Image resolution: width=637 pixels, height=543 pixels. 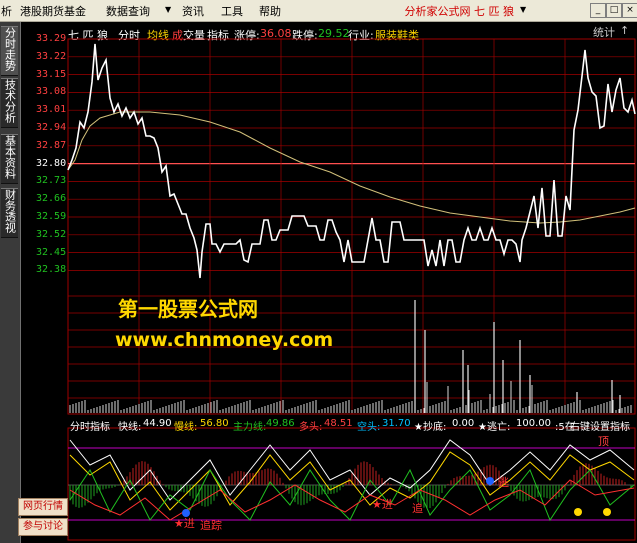 What do you see at coordinates (224, 340) in the screenshot?
I see `watermark-url: www.chnmoney.com` at bounding box center [224, 340].